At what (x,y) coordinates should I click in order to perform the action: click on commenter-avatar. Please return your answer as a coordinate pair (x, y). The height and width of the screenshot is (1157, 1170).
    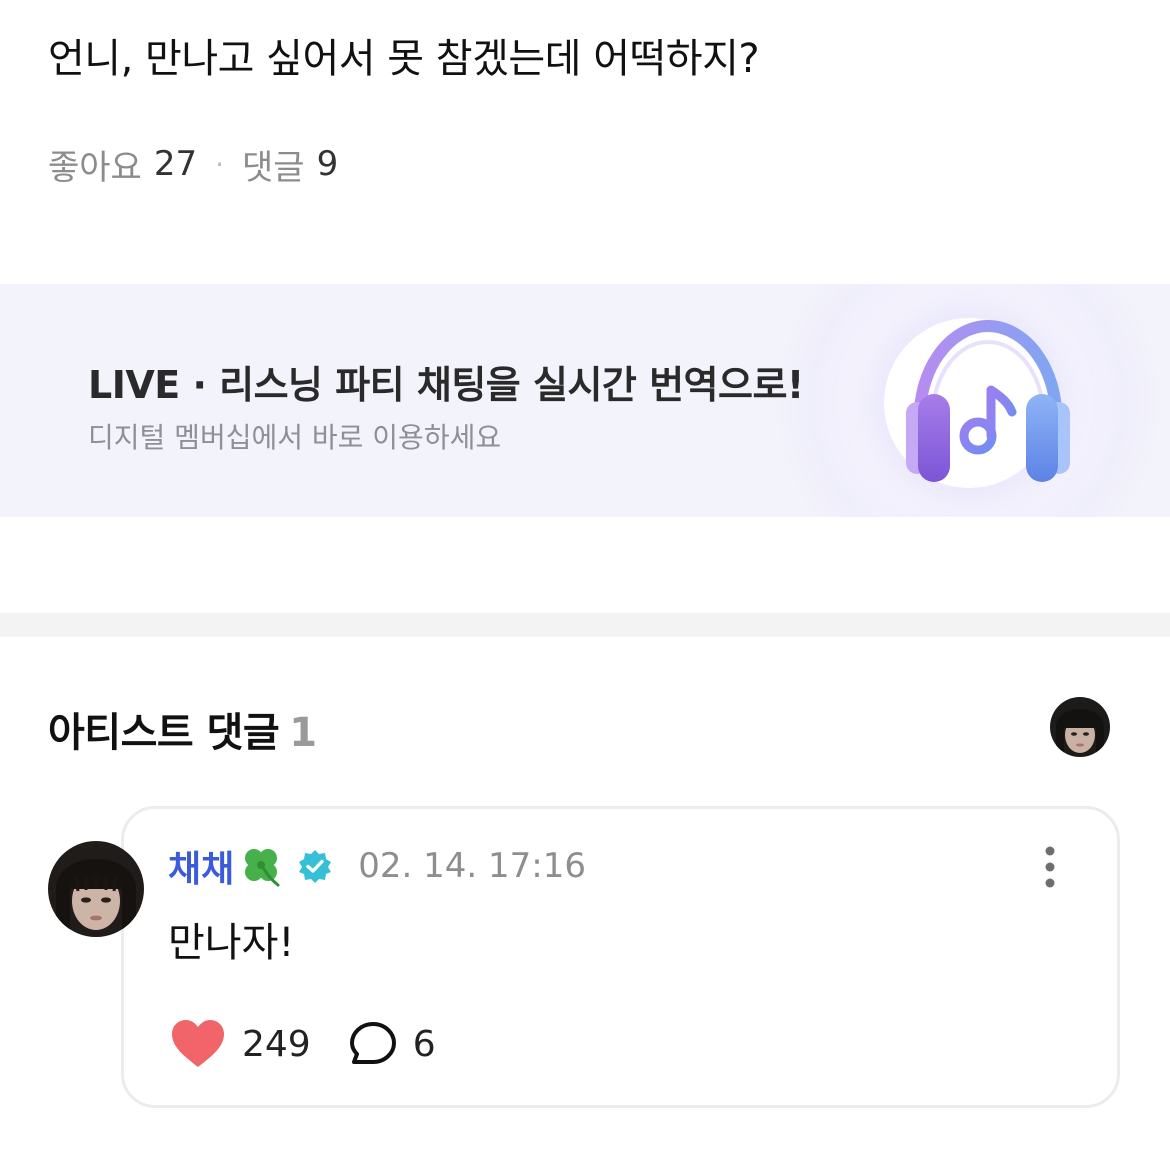
    Looking at the image, I should click on (96, 889).